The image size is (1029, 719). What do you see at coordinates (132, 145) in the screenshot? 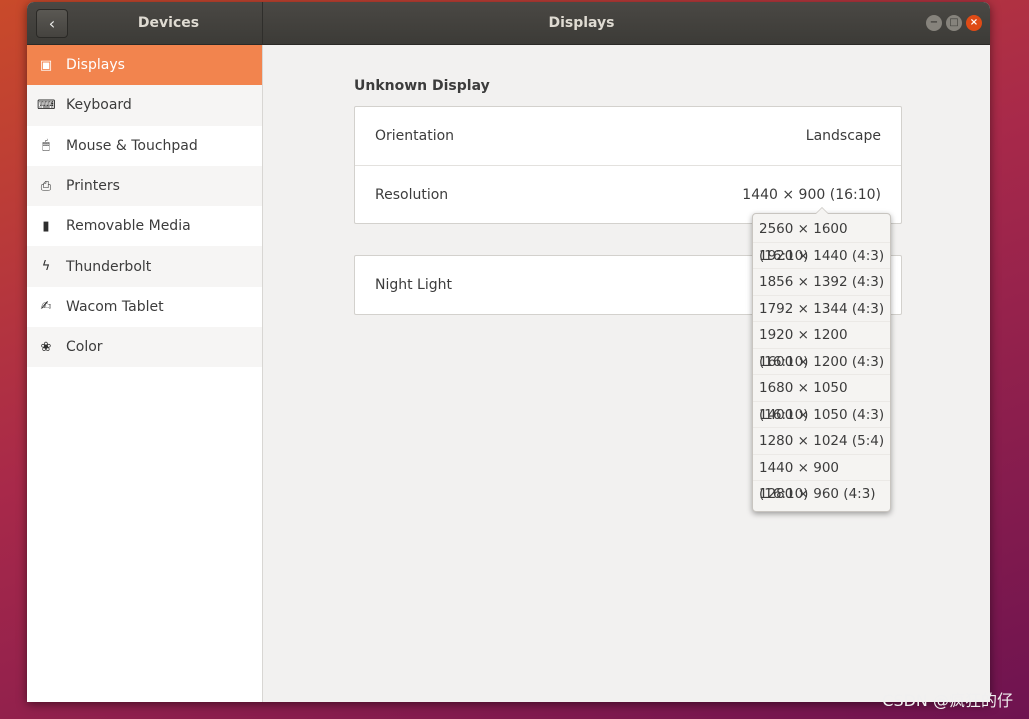
I see `sidebar-item-label: Mouse & Touchpad` at bounding box center [132, 145].